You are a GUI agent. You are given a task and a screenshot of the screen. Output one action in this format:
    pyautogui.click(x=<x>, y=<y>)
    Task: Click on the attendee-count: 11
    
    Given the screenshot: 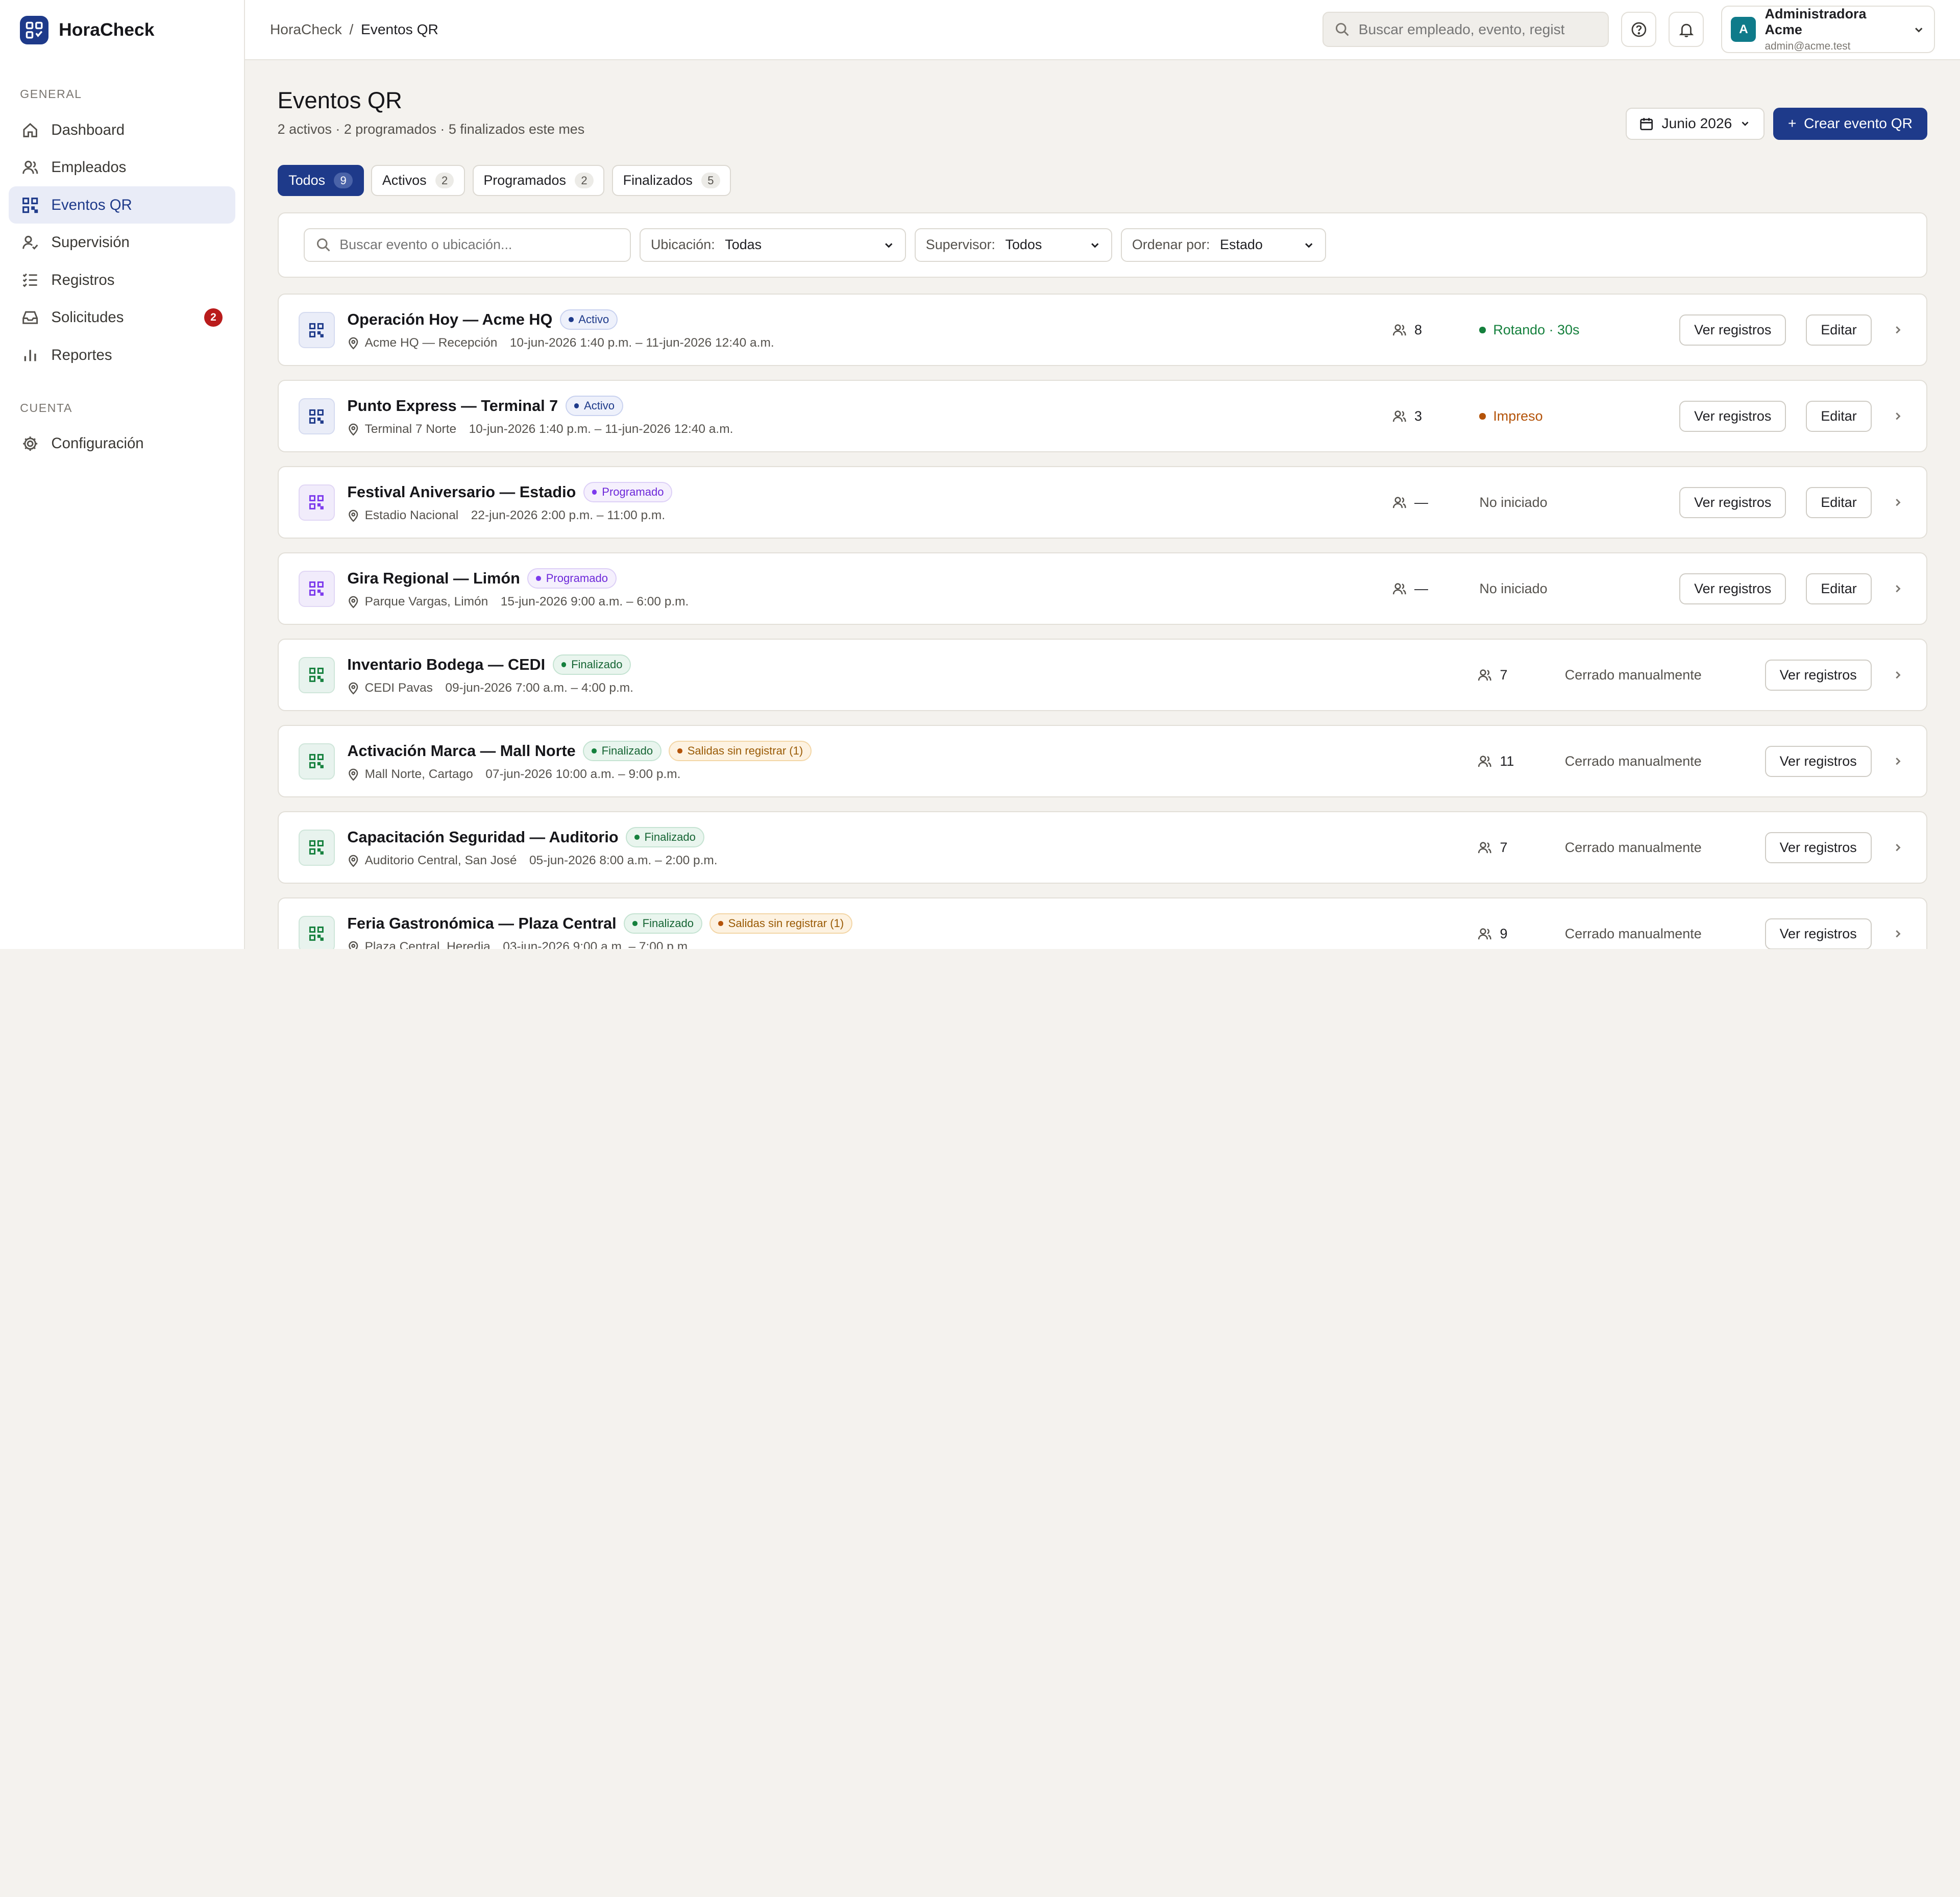 What is the action you would take?
    pyautogui.click(x=1520, y=761)
    